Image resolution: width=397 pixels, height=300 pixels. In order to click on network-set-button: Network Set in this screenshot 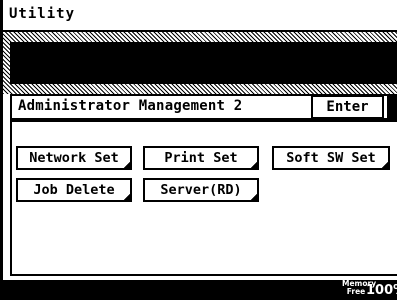, I will do `click(74, 158)`.